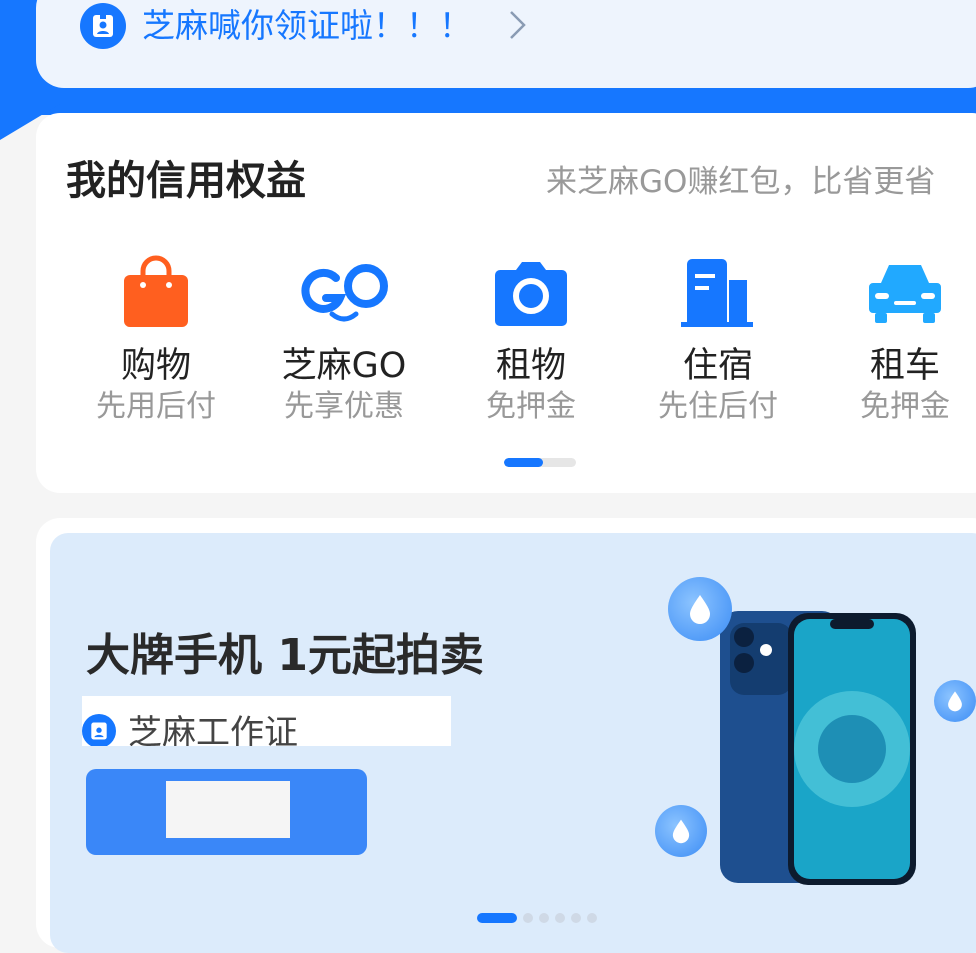 This screenshot has height=953, width=976. Describe the element at coordinates (213, 729) in the screenshot. I see `badge-text: 芝麻工作证` at that location.